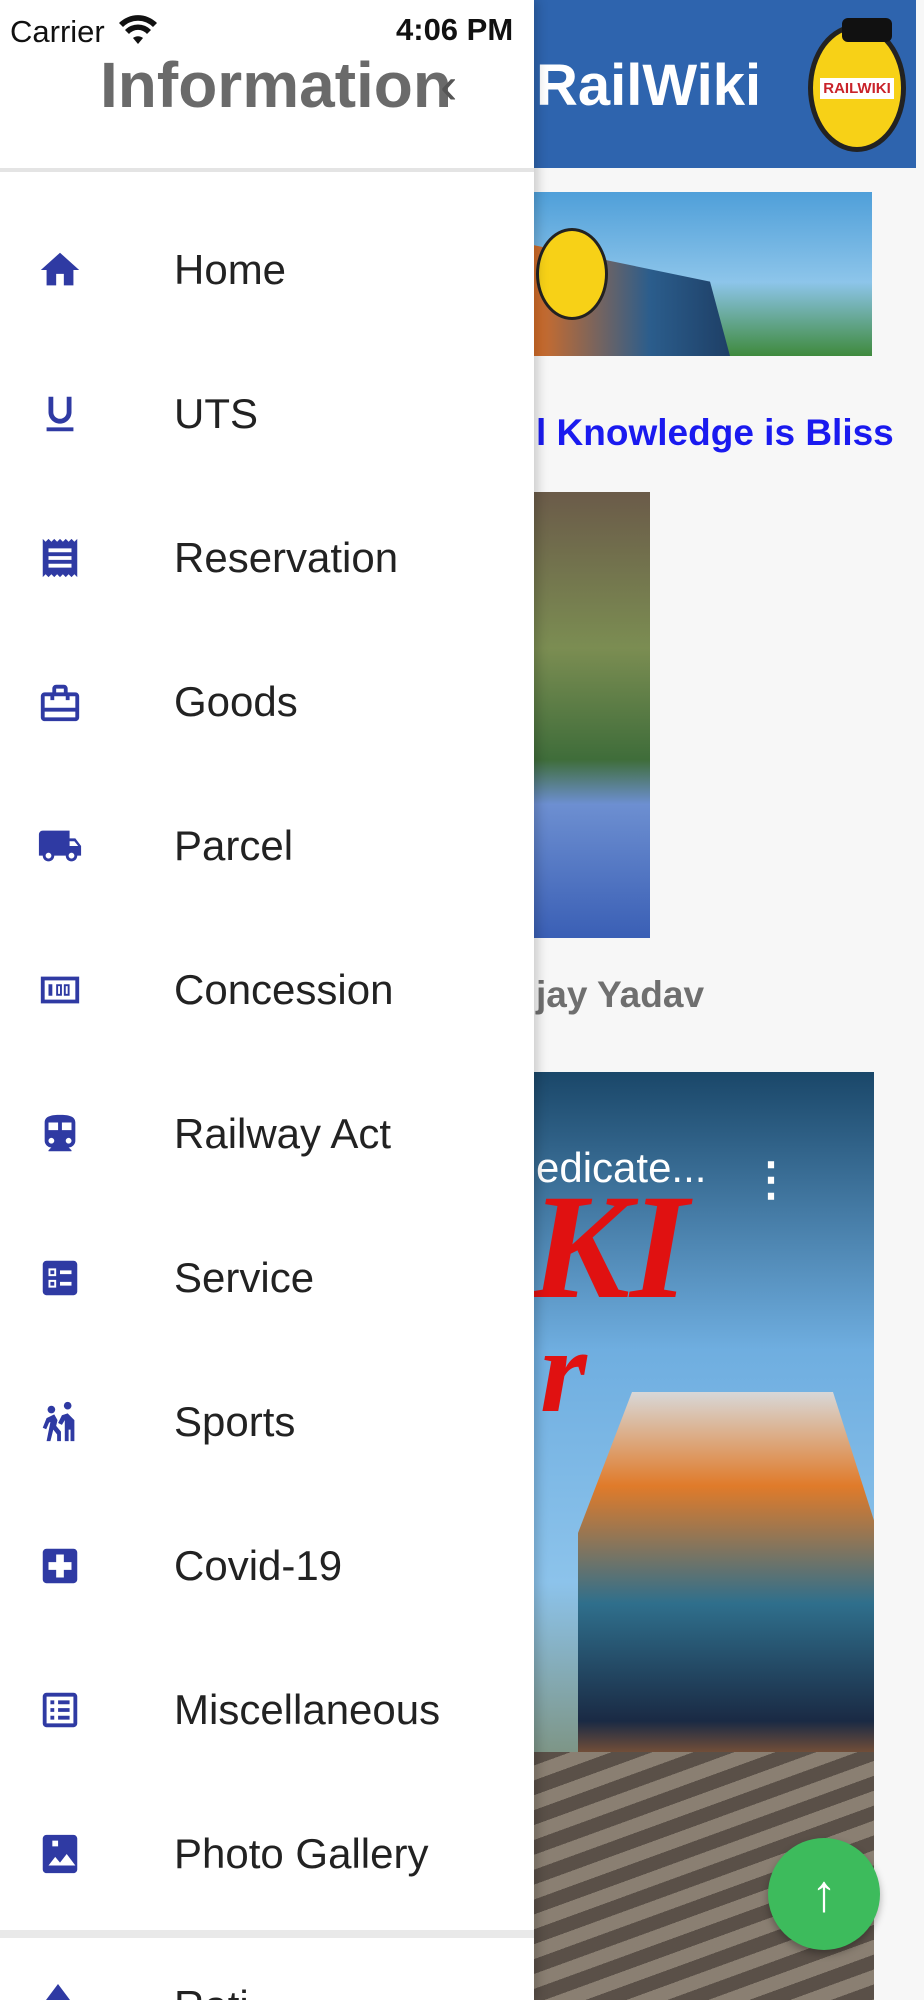  I want to click on menu-item-parcel: Parcel, so click(267, 846).